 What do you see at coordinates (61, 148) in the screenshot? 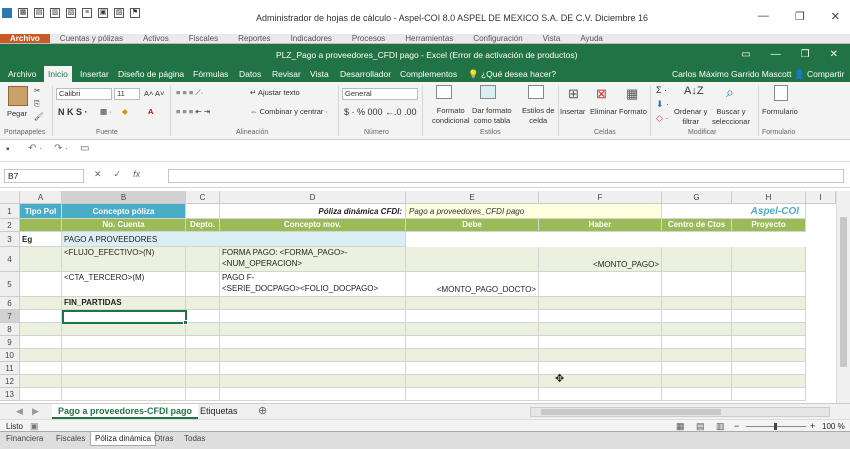
I see `redo-icon: ↷ ·` at bounding box center [61, 148].